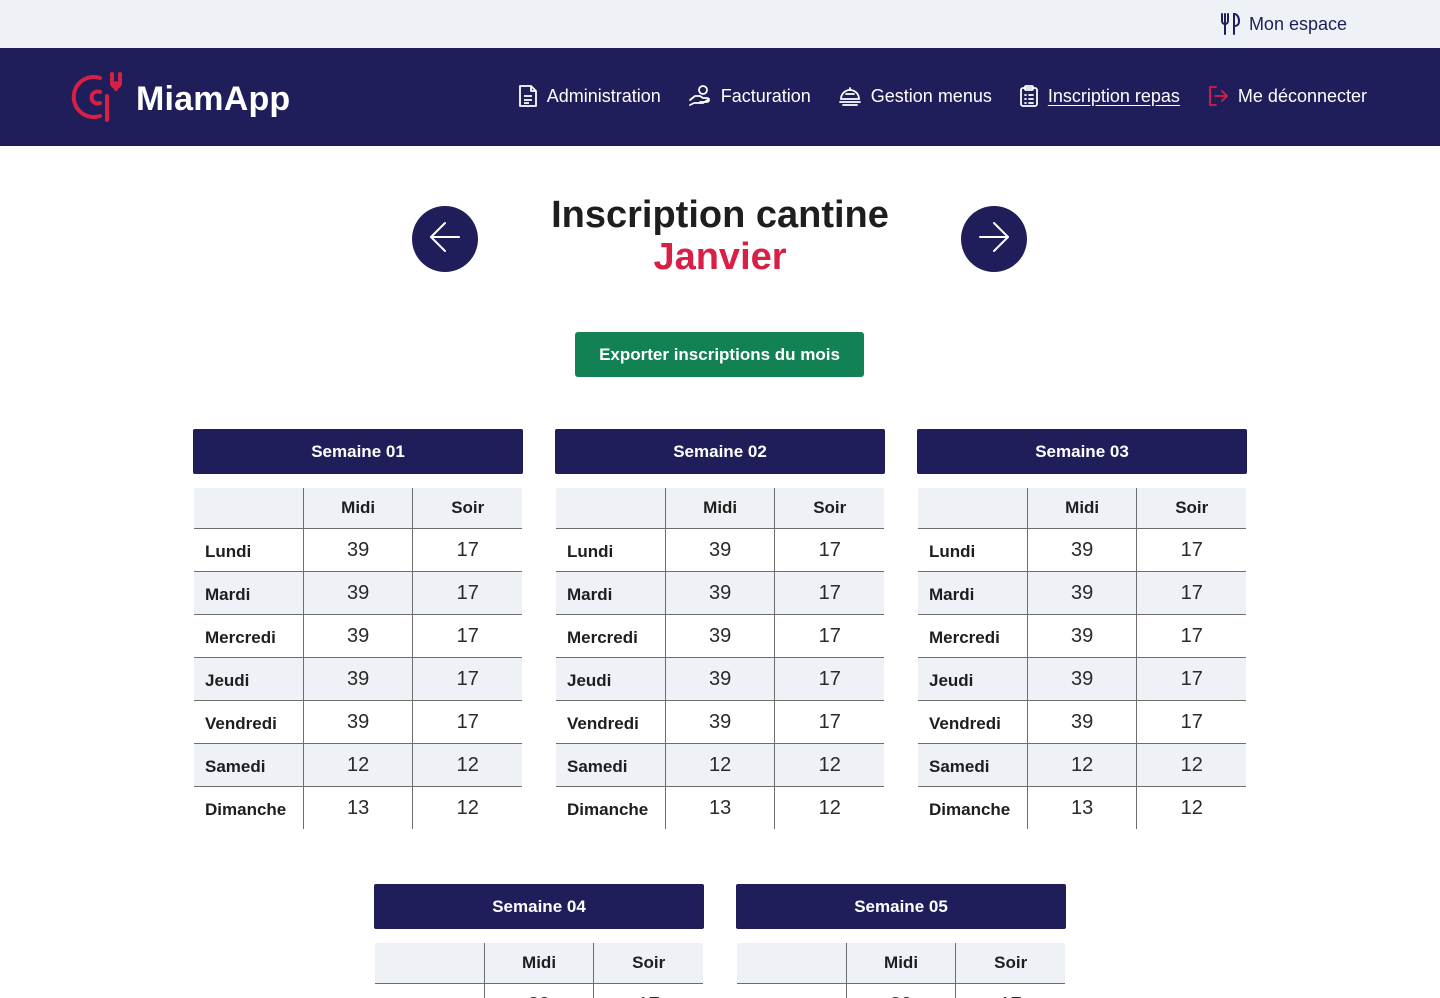  What do you see at coordinates (1082, 451) in the screenshot?
I see `week-header: Semaine 03` at bounding box center [1082, 451].